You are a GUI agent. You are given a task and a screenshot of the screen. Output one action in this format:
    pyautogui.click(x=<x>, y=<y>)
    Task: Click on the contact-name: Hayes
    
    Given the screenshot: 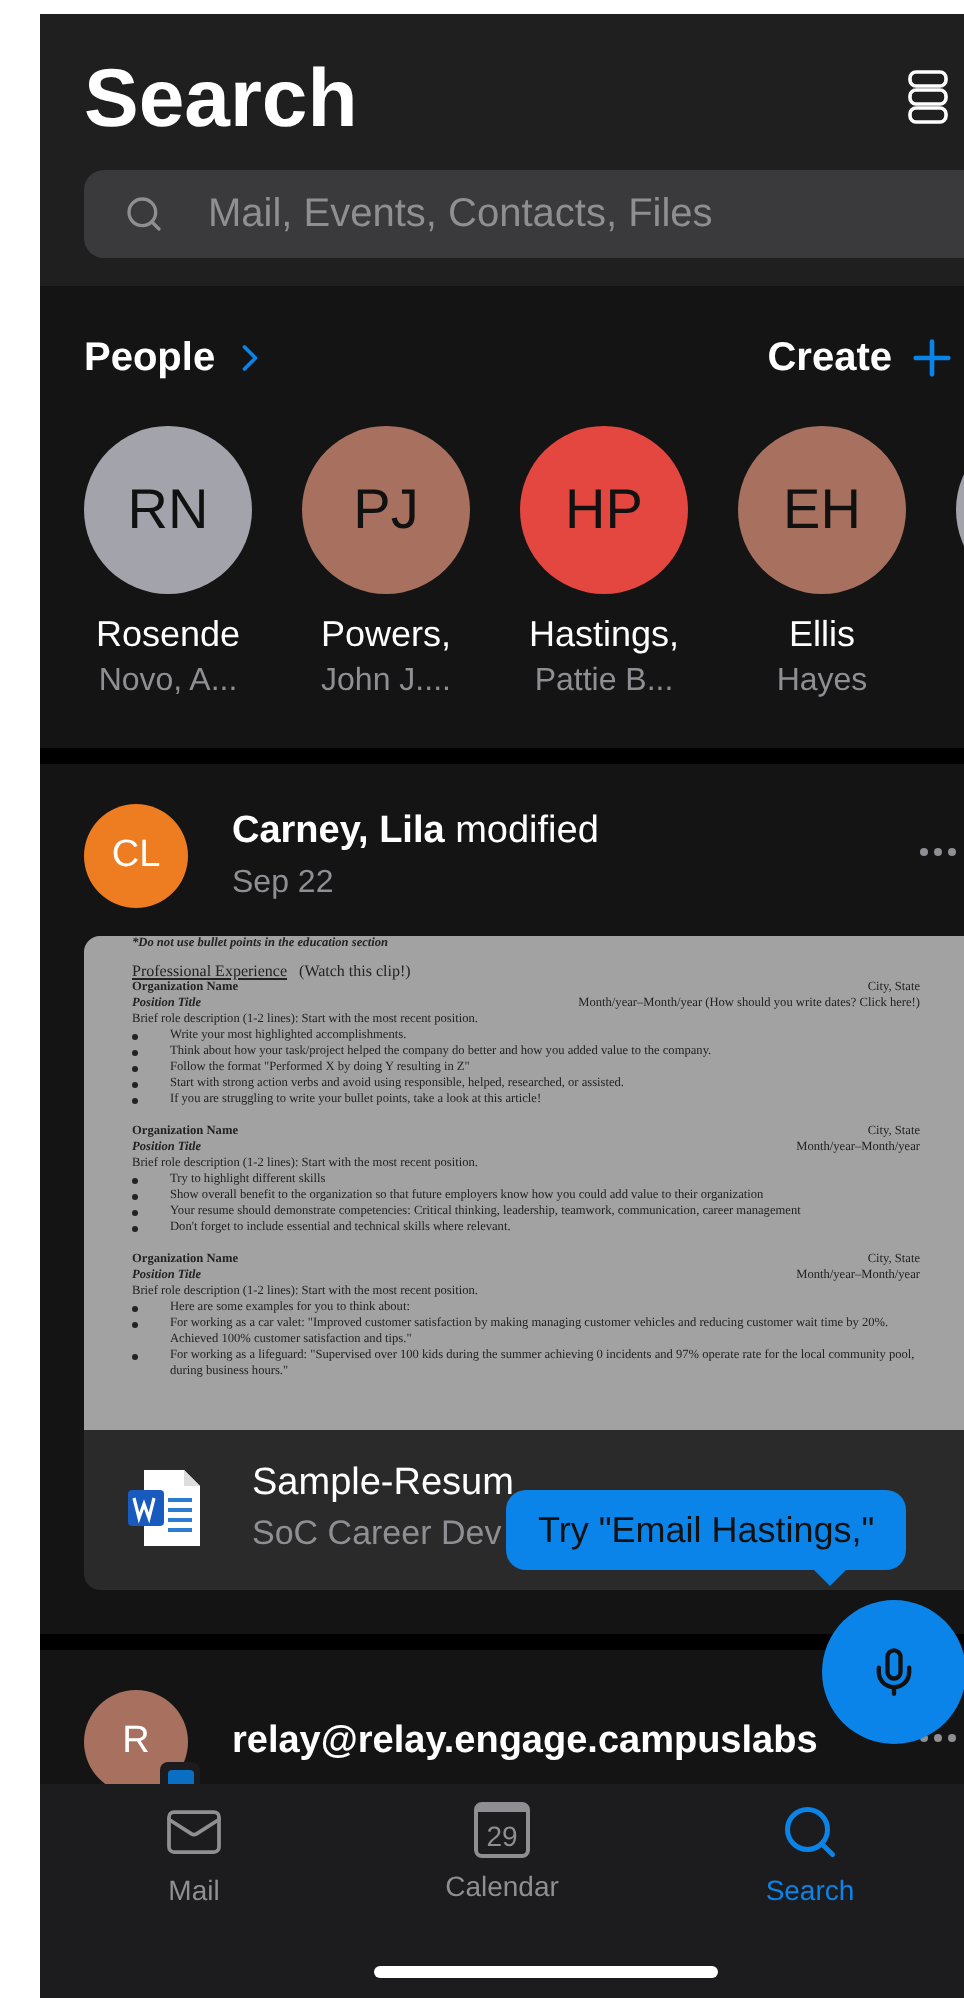 What is the action you would take?
    pyautogui.click(x=822, y=682)
    